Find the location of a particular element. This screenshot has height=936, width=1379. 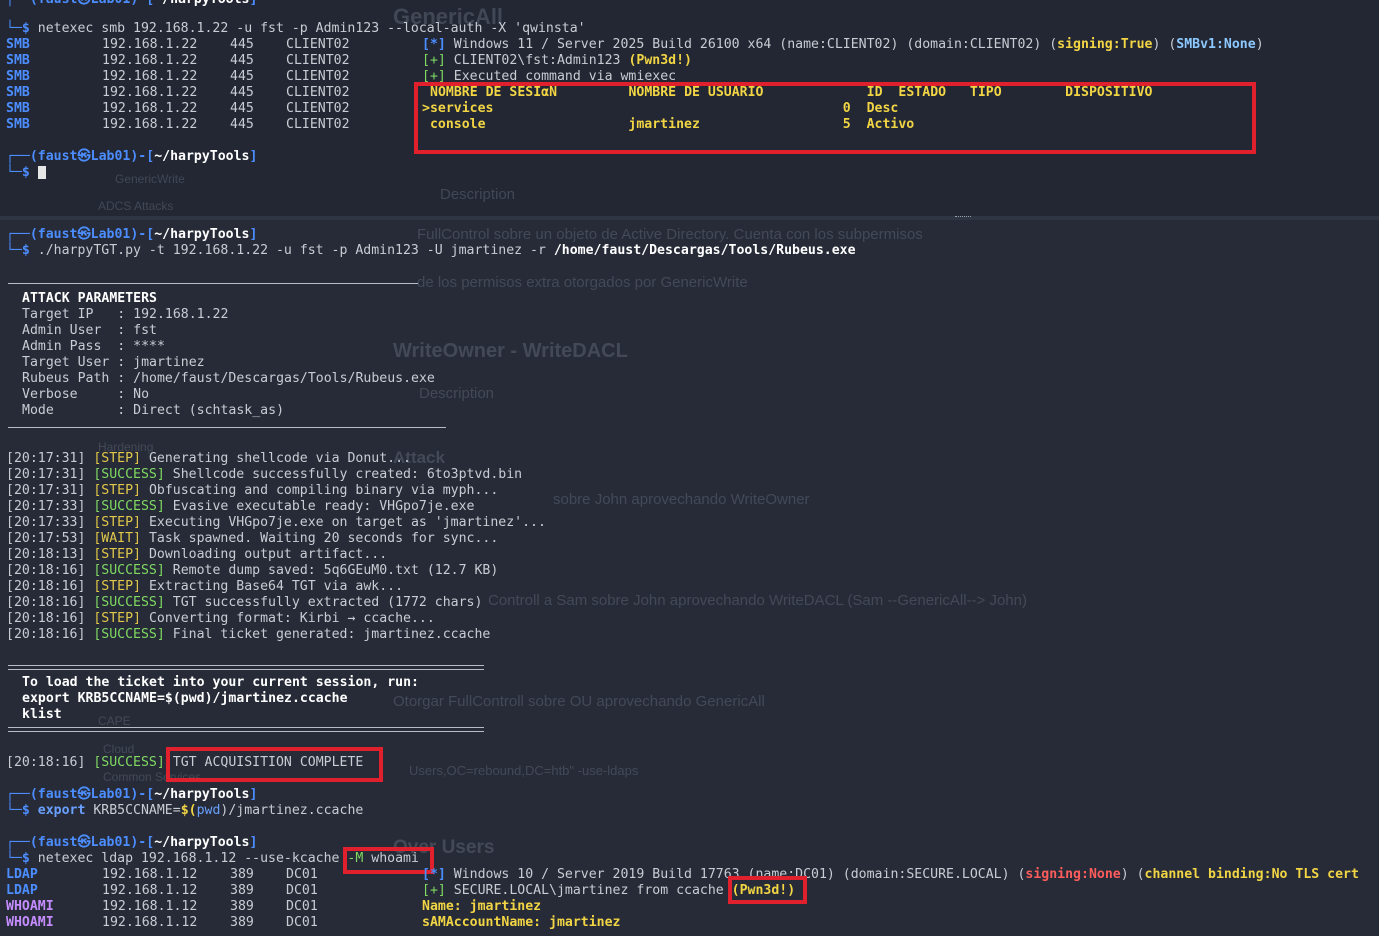

command-line-empty: └─$ is located at coordinates (26, 173).